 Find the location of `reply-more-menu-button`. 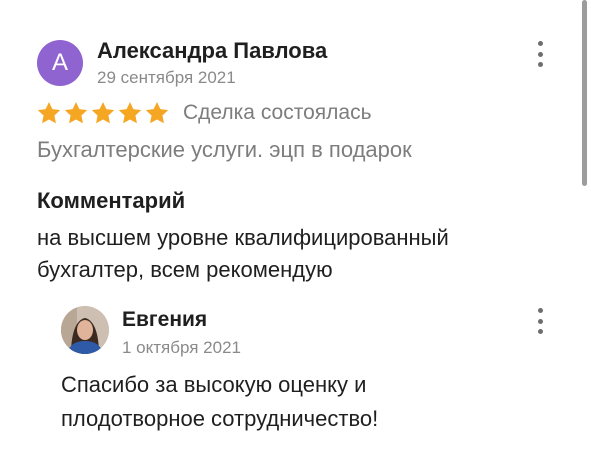

reply-more-menu-button is located at coordinates (540, 321).